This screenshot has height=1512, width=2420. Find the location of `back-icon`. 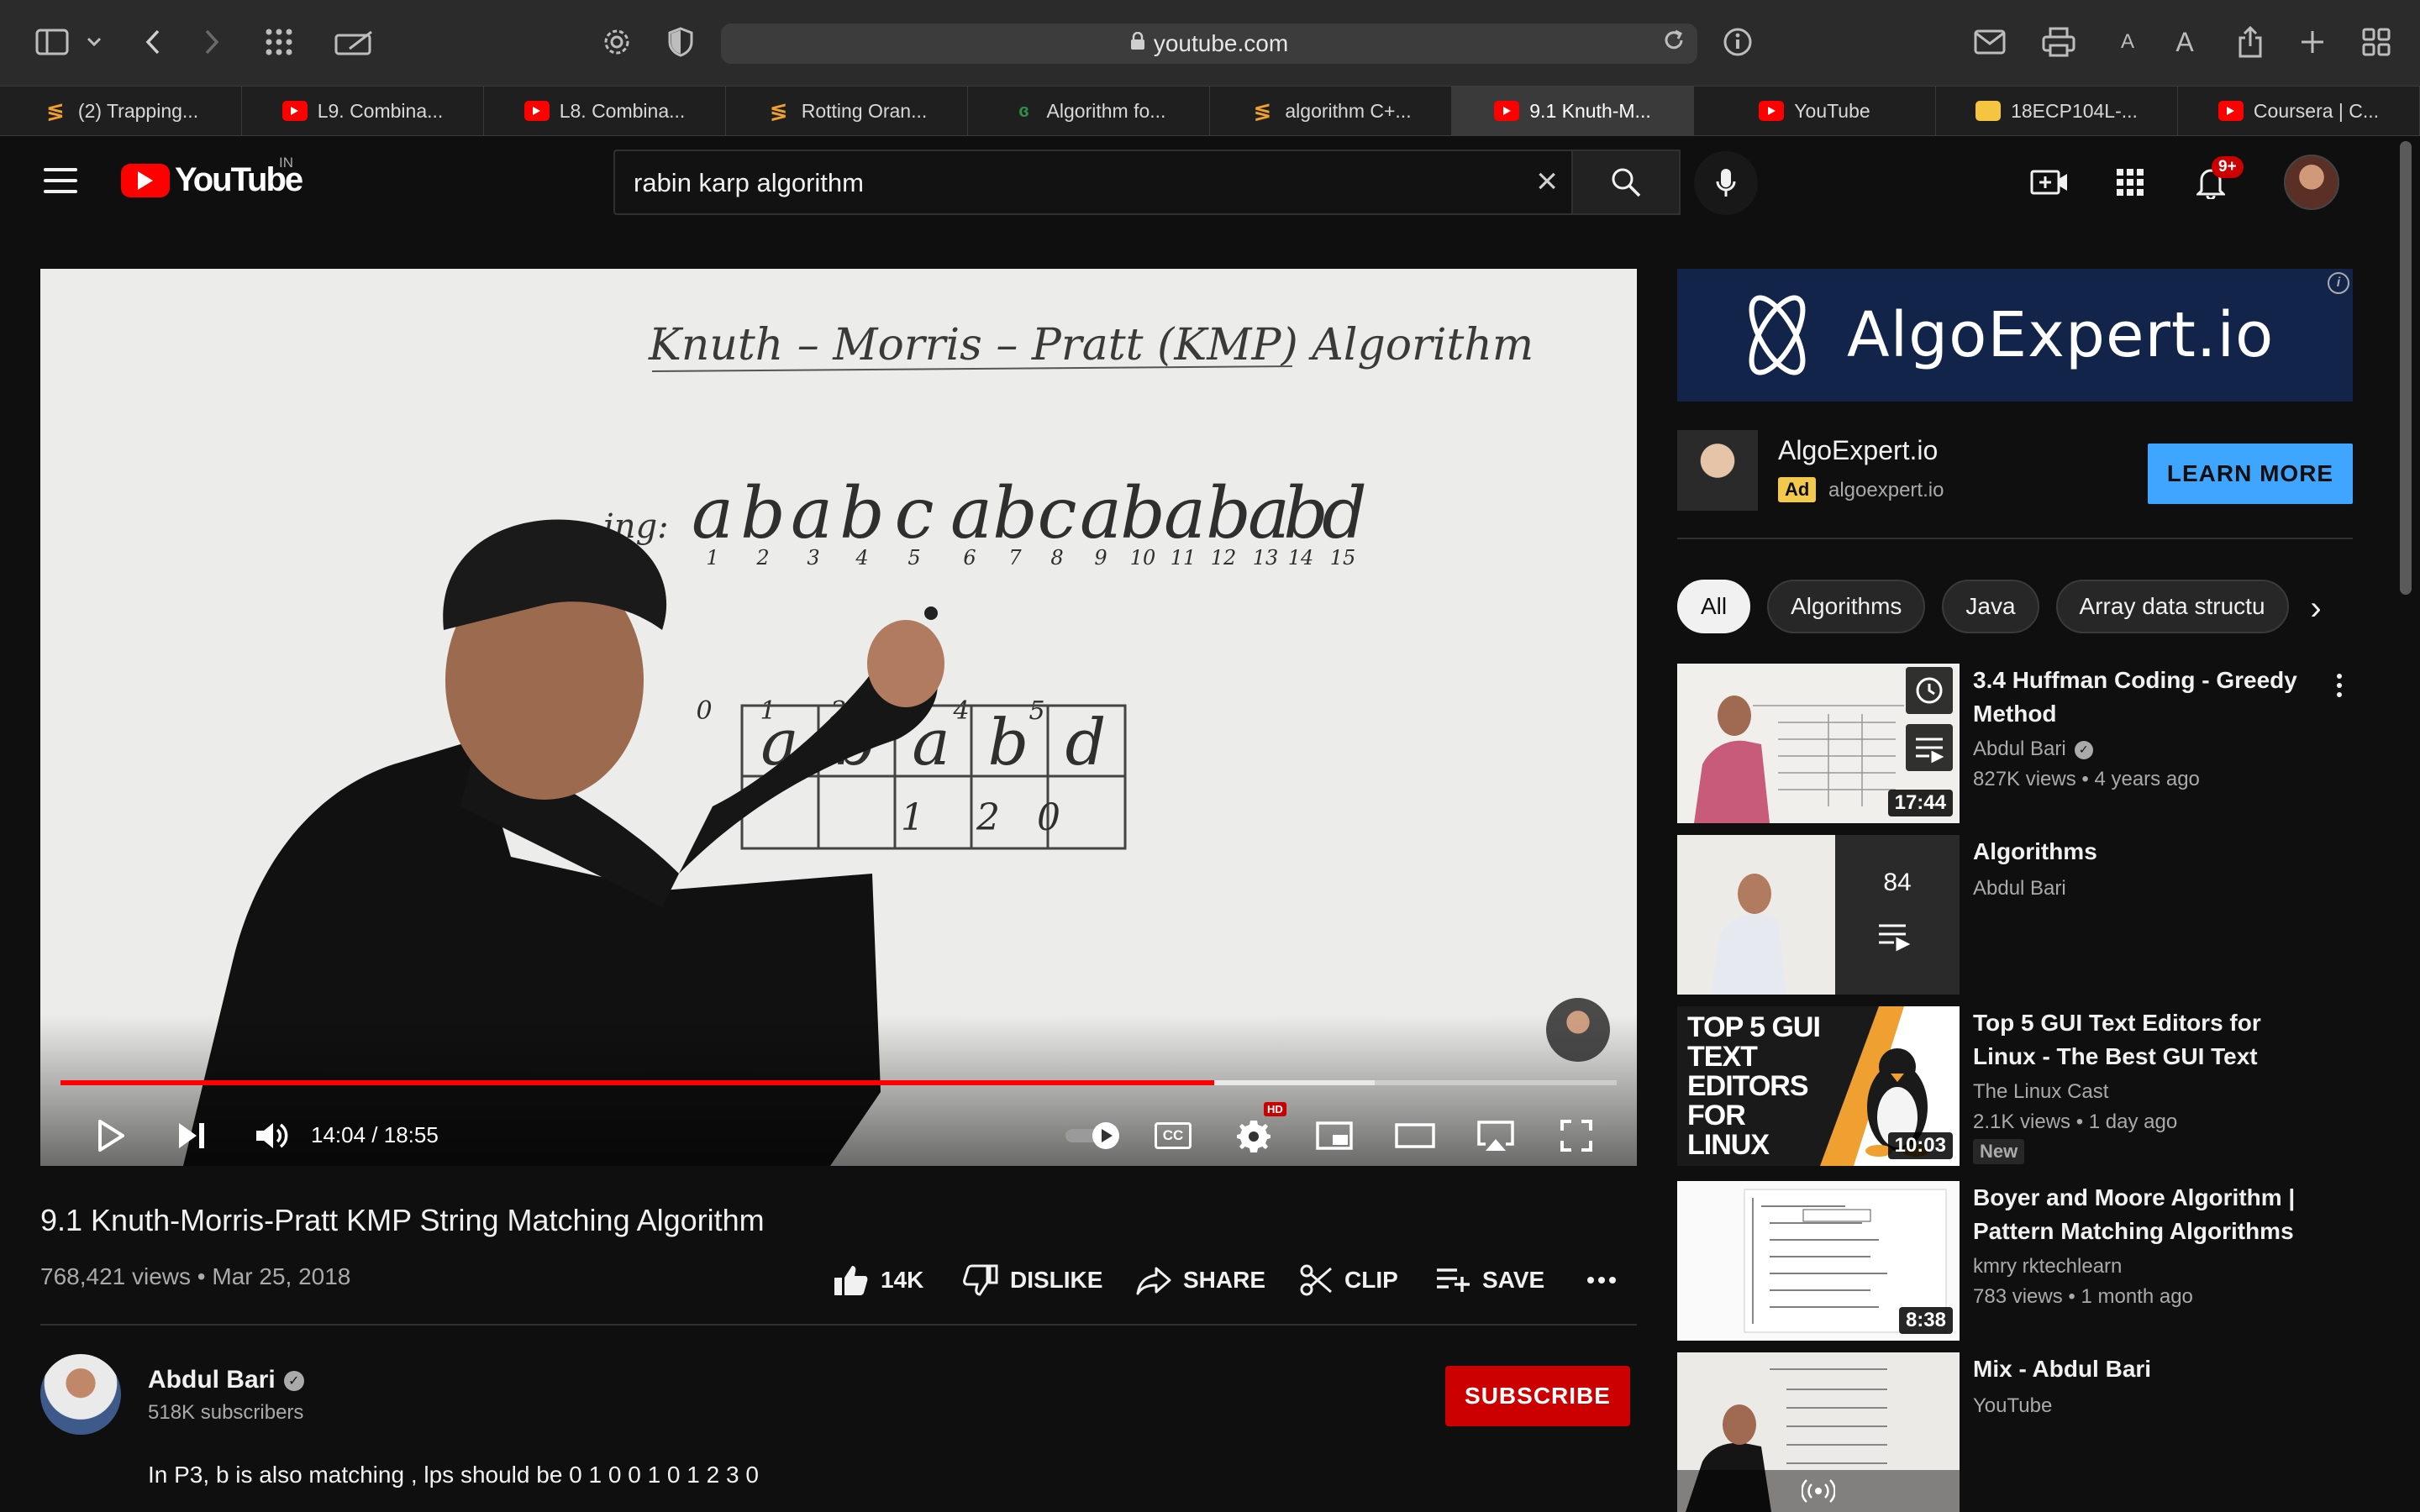

back-icon is located at coordinates (153, 42).